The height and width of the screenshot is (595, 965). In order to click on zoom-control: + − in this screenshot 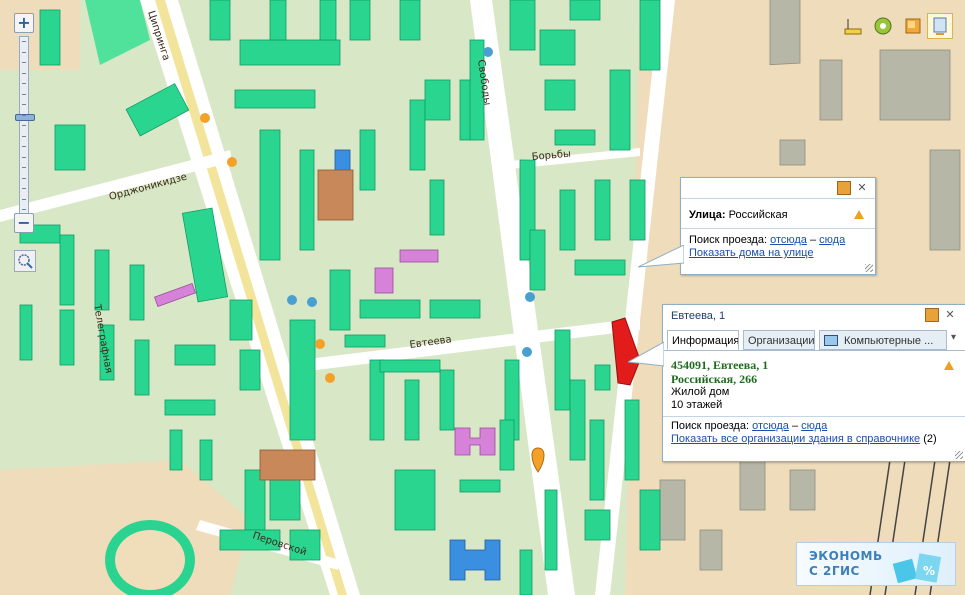, I will do `click(27, 142)`.